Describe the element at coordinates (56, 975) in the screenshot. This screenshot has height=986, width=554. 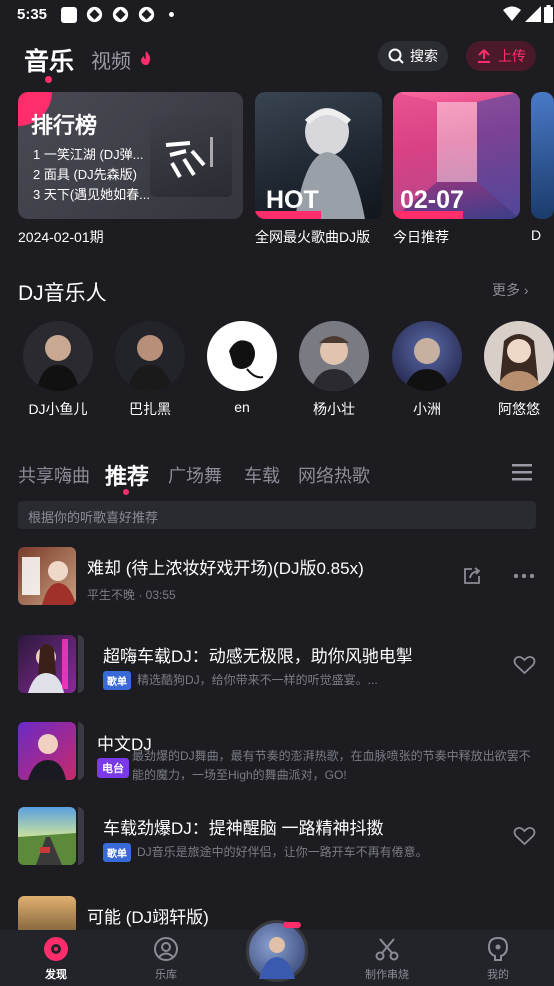
I see `nav-discover-label: 发现` at that location.